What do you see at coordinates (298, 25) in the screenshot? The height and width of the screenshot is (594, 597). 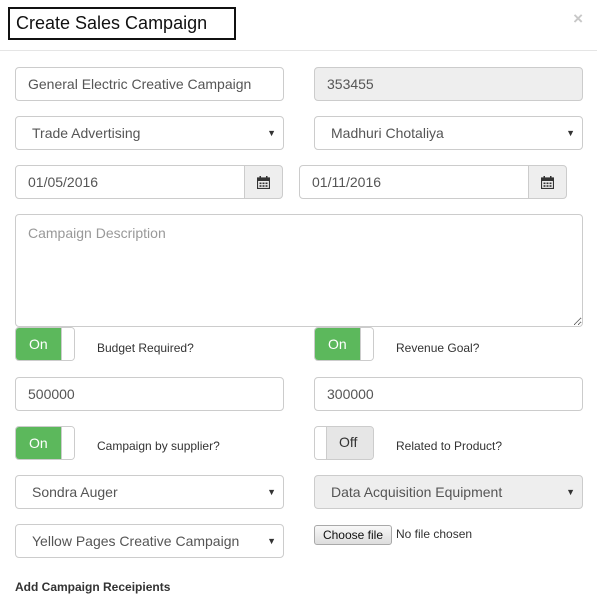 I see `modal-header: Create Sales Campaign ×` at bounding box center [298, 25].